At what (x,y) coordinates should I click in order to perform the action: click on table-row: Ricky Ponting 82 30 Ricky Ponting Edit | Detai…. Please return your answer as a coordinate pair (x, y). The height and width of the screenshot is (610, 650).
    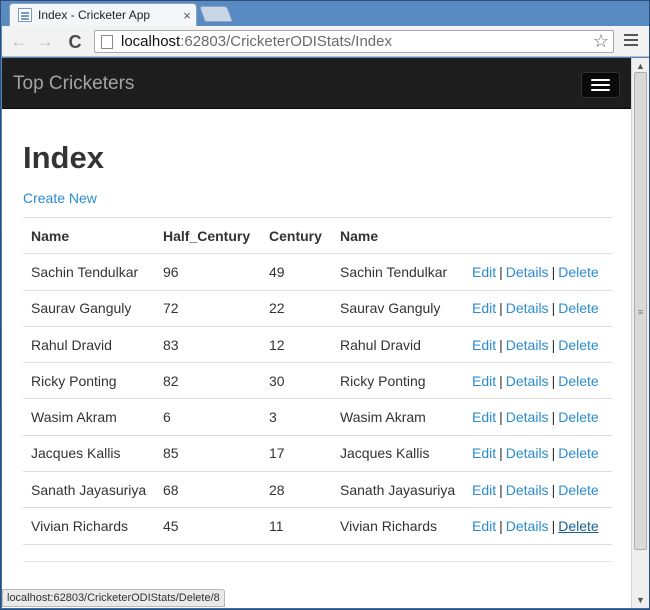
    Looking at the image, I should click on (317, 380).